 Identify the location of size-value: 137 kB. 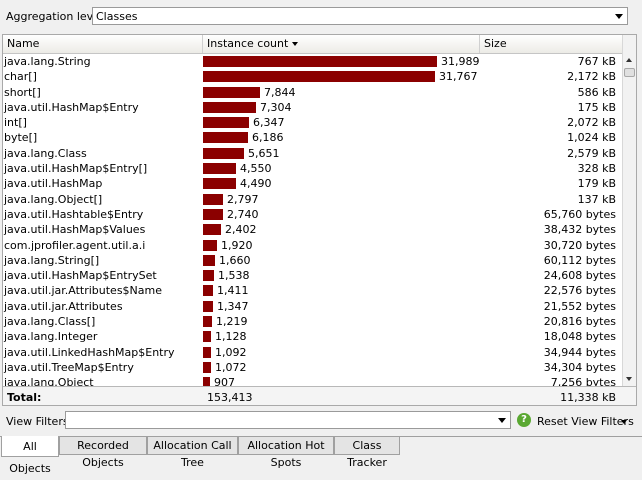
(596, 199).